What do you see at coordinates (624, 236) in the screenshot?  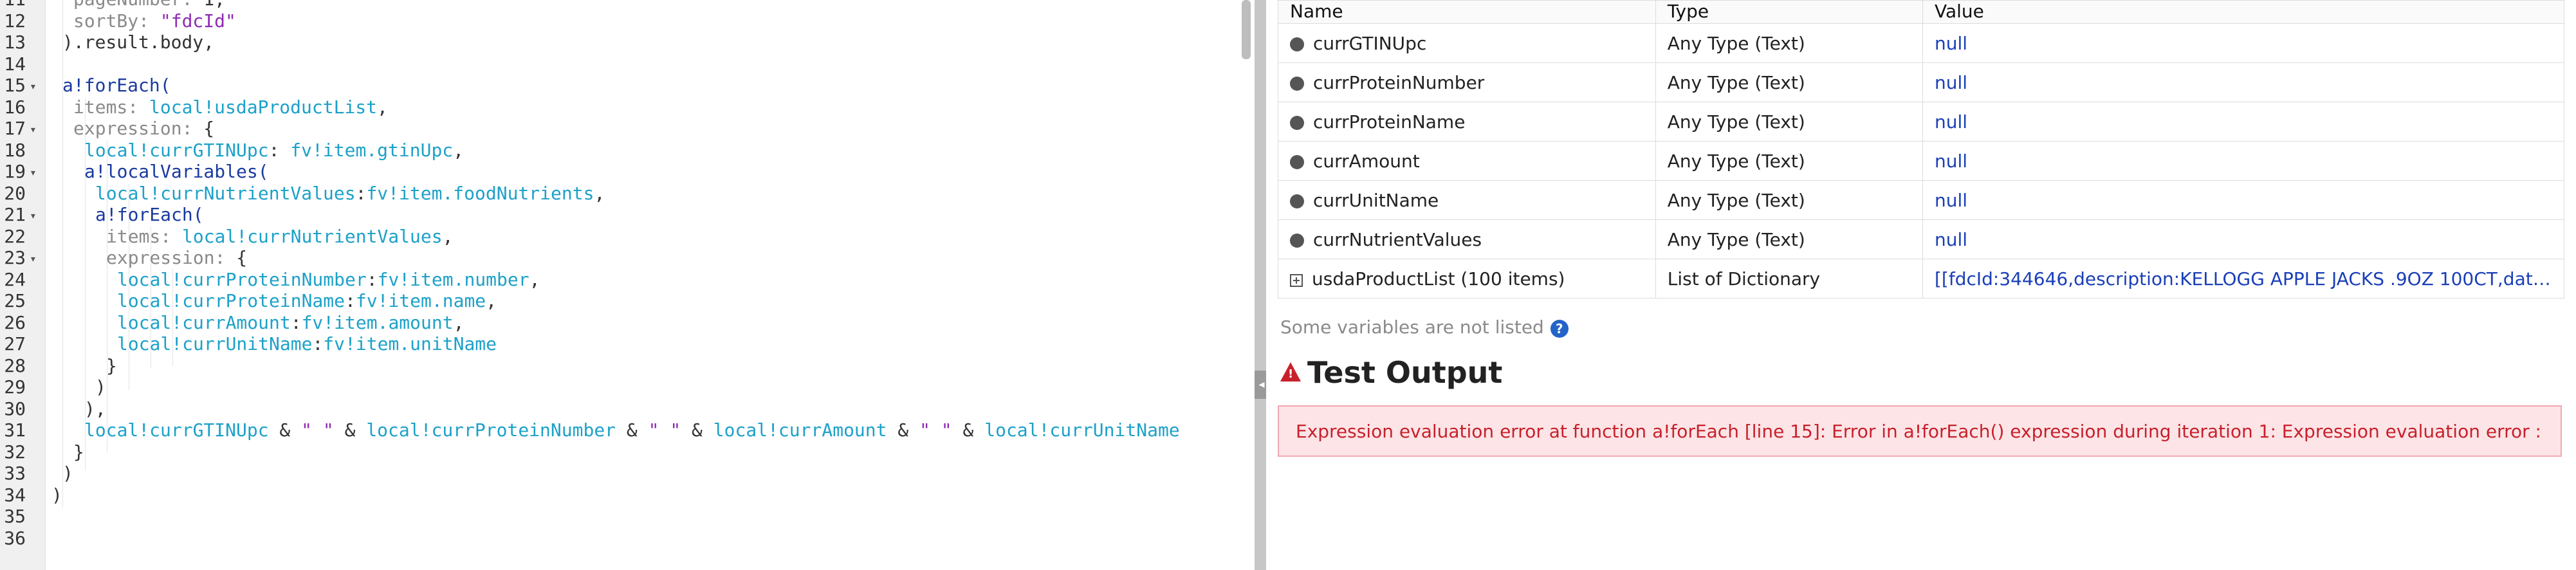 I see `code-line: 22 items: local!currNutrientValues,` at bounding box center [624, 236].